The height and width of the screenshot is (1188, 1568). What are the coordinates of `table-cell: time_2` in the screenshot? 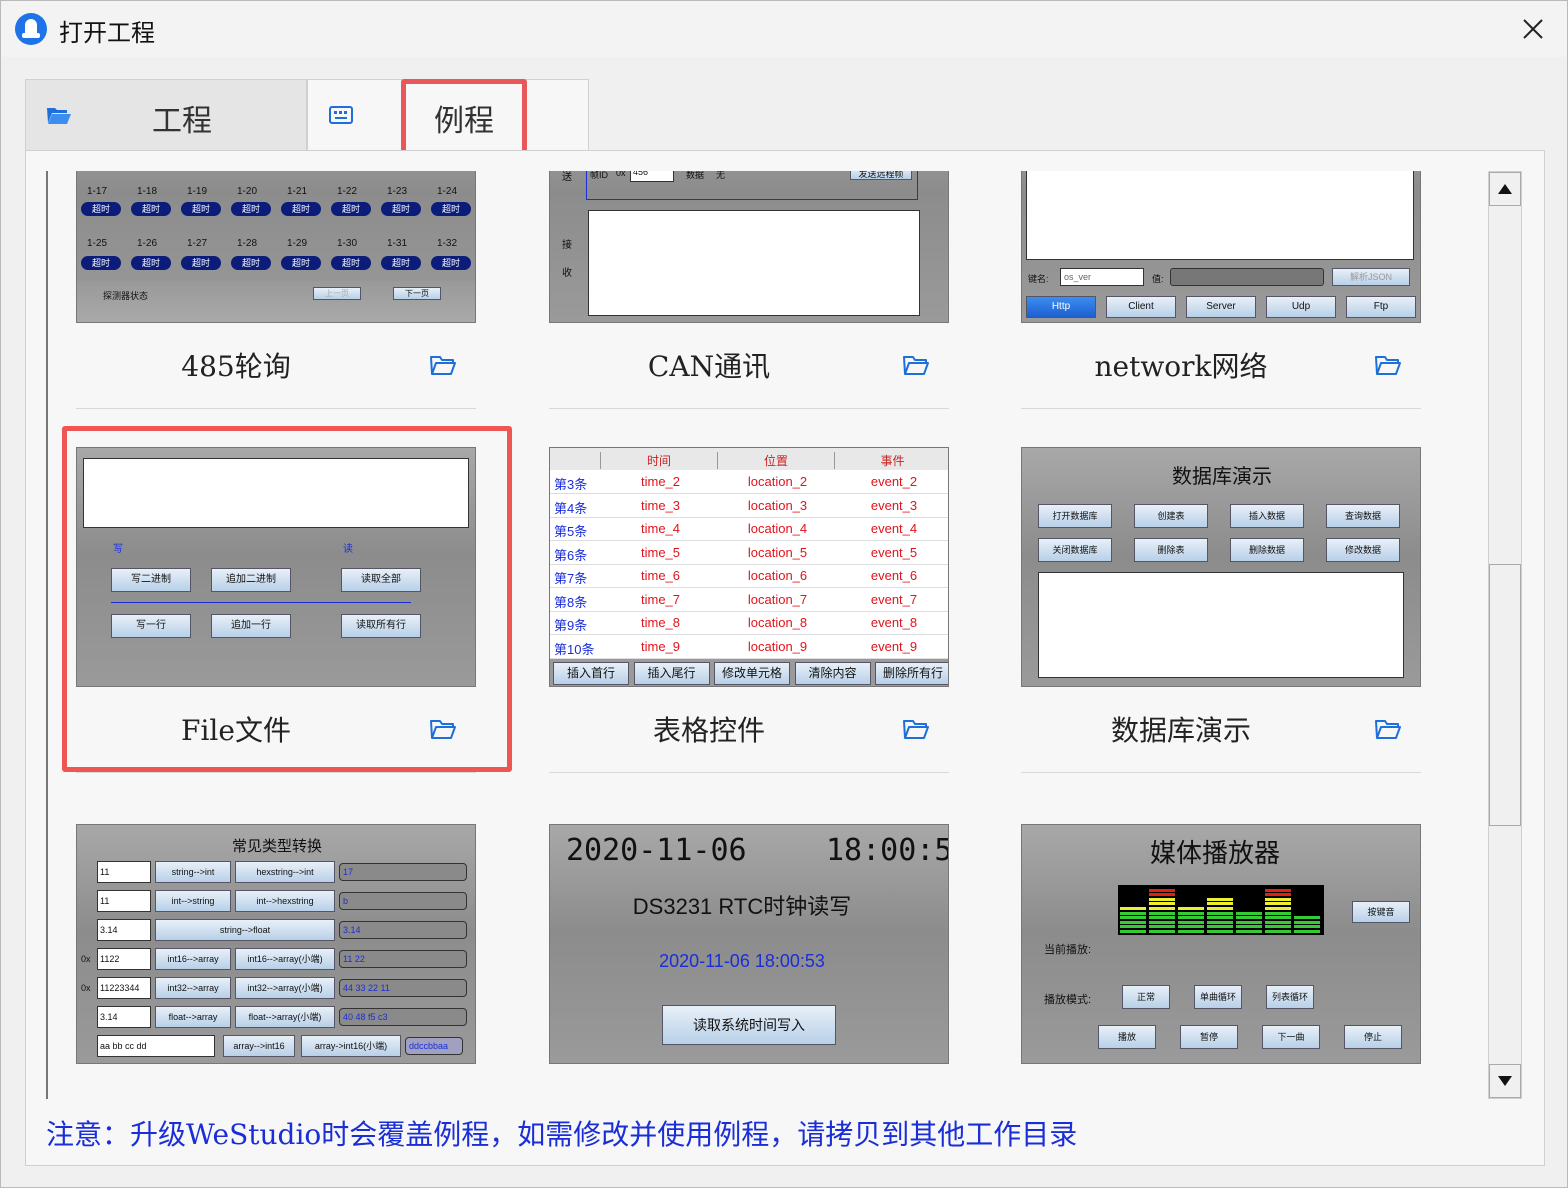 It's located at (660, 481).